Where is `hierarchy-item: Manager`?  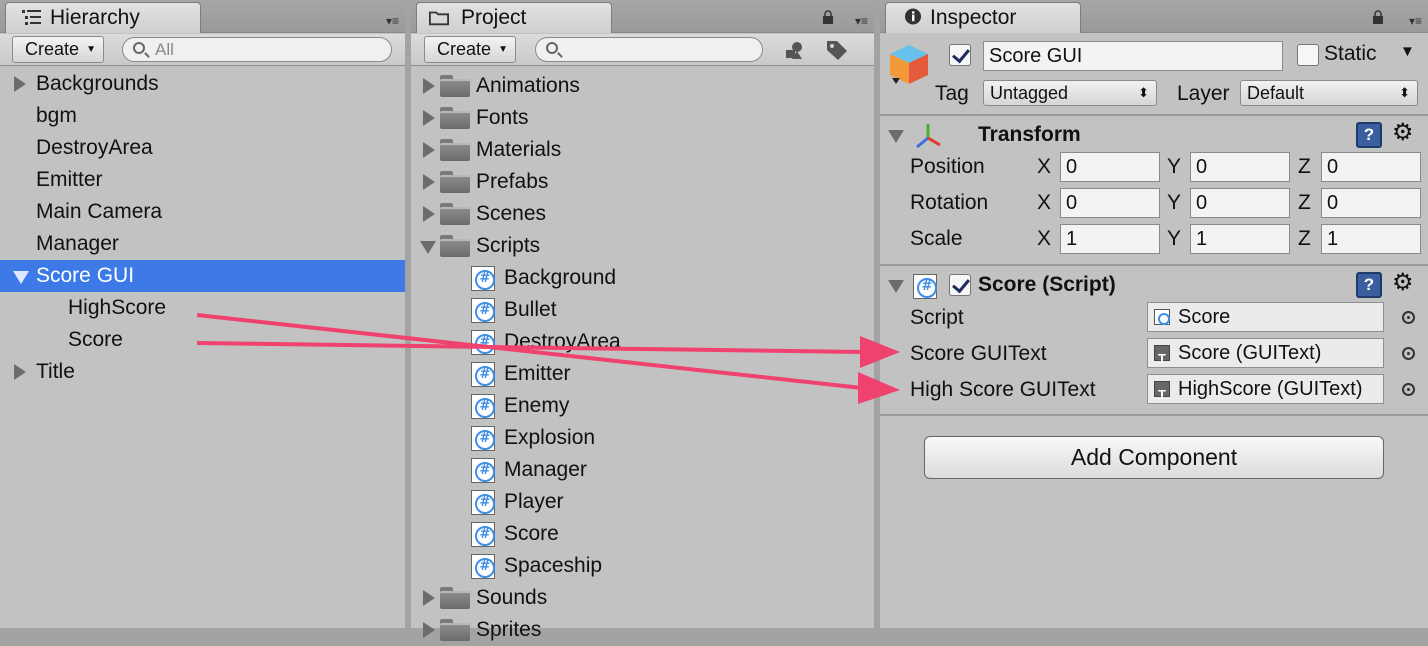
hierarchy-item: Manager is located at coordinates (202, 244).